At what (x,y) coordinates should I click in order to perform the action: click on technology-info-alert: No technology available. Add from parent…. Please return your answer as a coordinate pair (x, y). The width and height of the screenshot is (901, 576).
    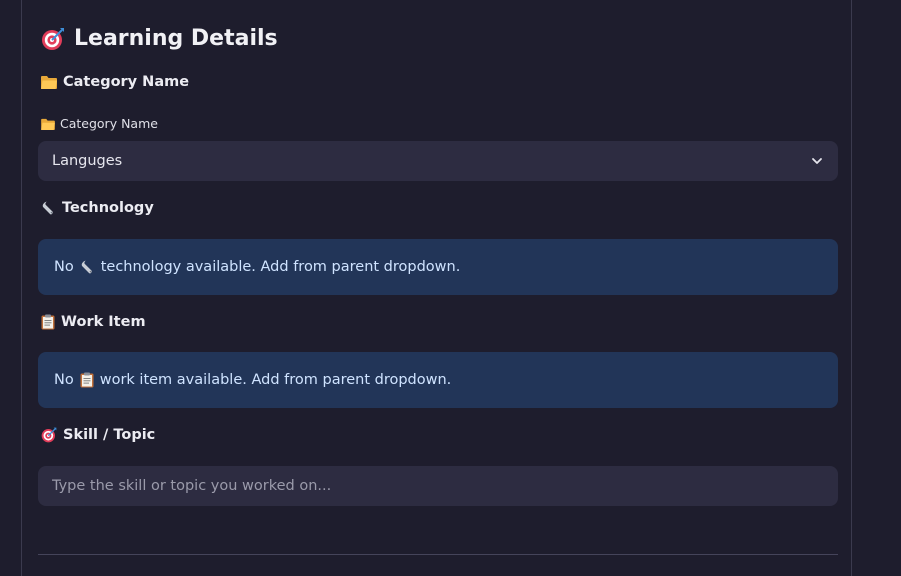
    Looking at the image, I should click on (438, 267).